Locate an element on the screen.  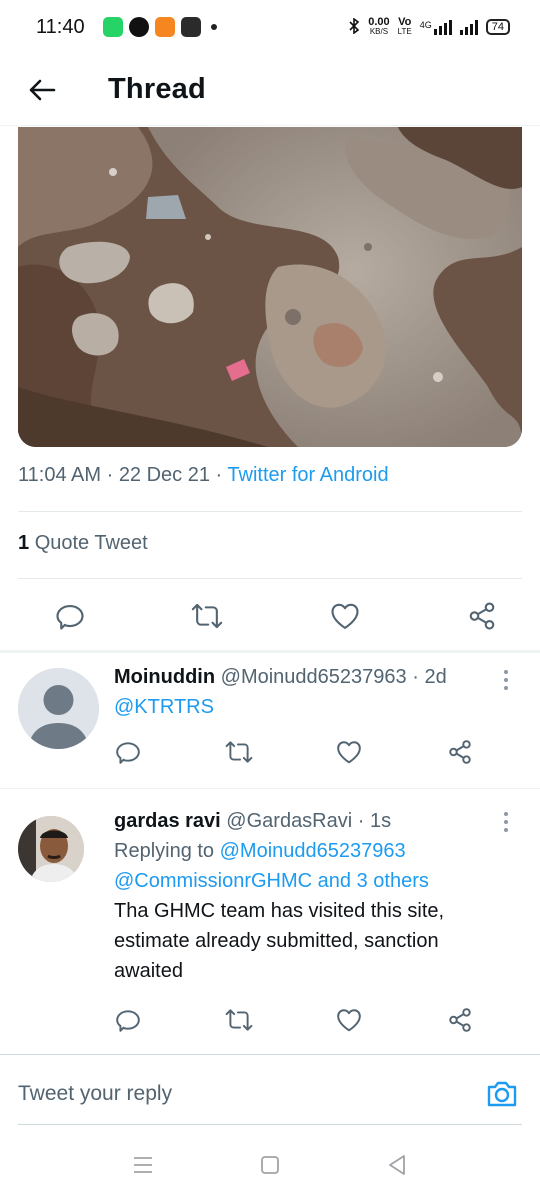
menu-icon is located at coordinates (143, 1165).